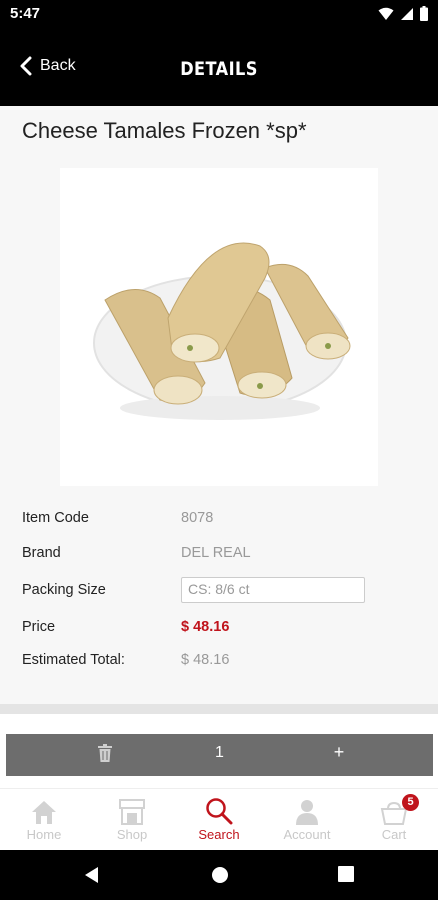  Describe the element at coordinates (132, 834) in the screenshot. I see `nav-shop-label: Shop` at that location.